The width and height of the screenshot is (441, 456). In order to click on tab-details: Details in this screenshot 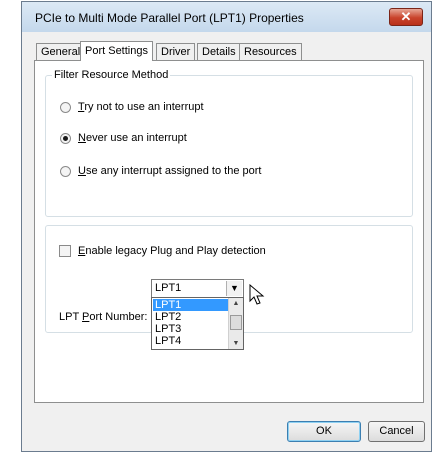, I will do `click(219, 51)`.